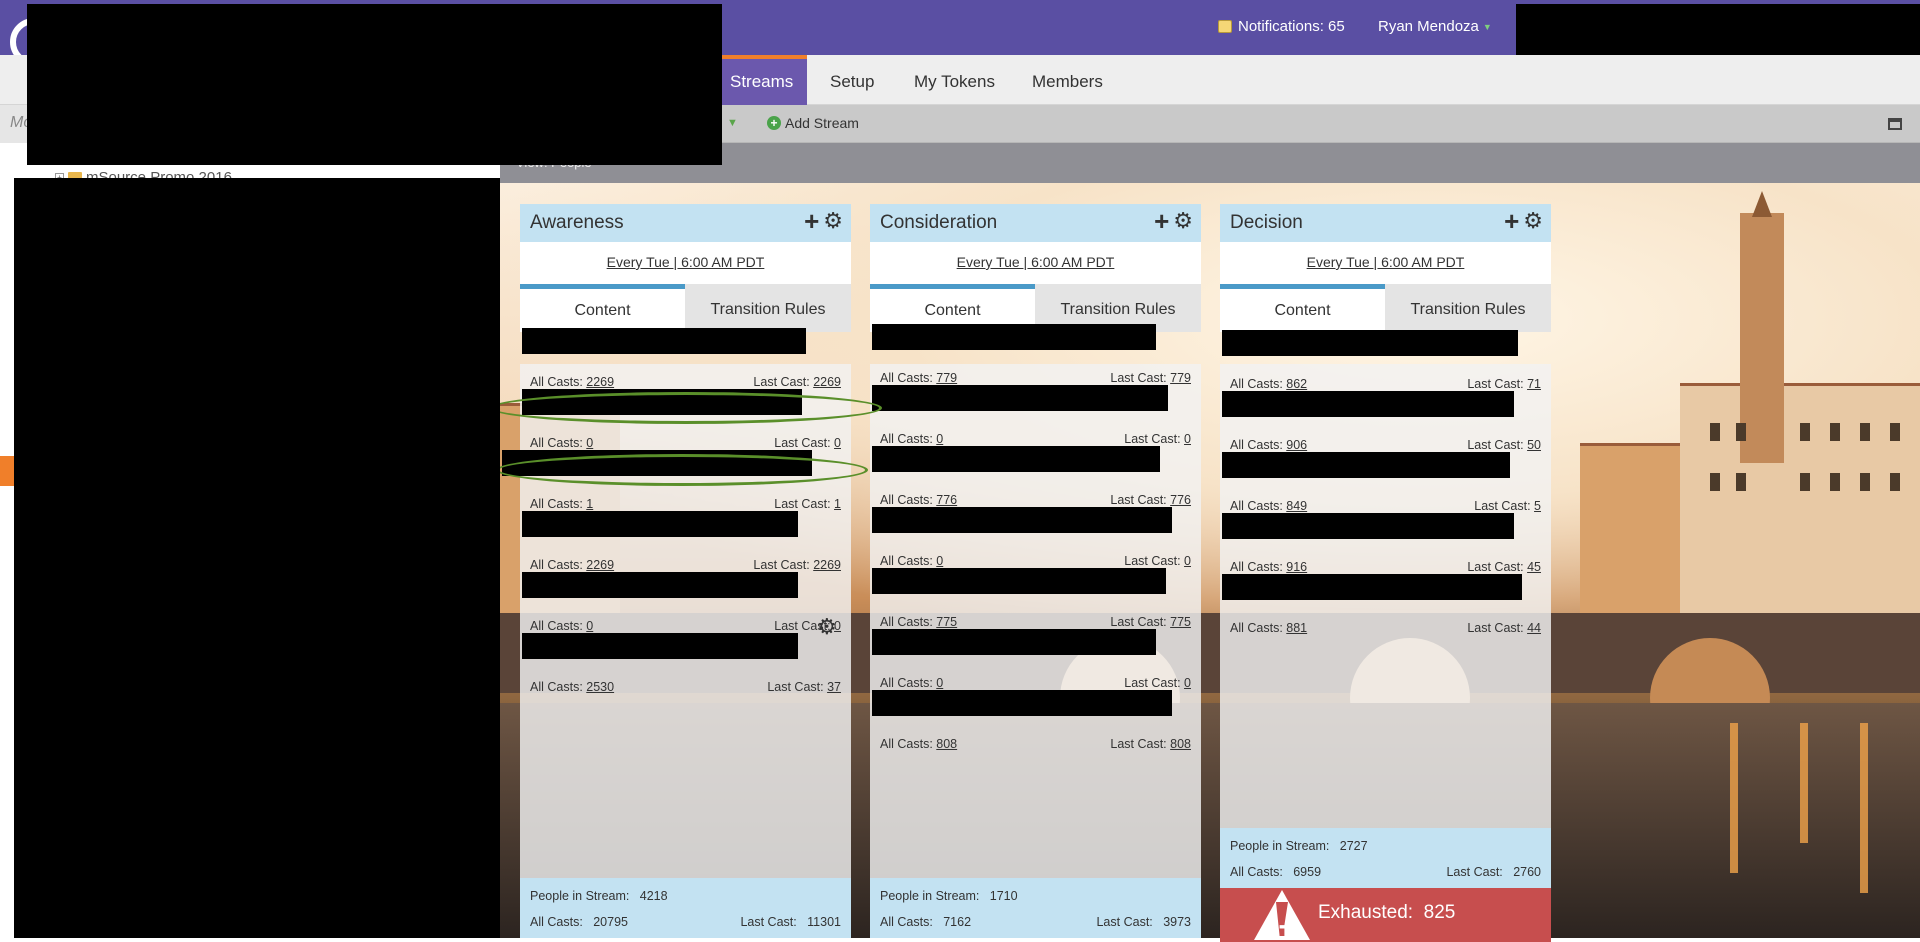  Describe the element at coordinates (1534, 384) in the screenshot. I see `last-cast-value: 71` at that location.